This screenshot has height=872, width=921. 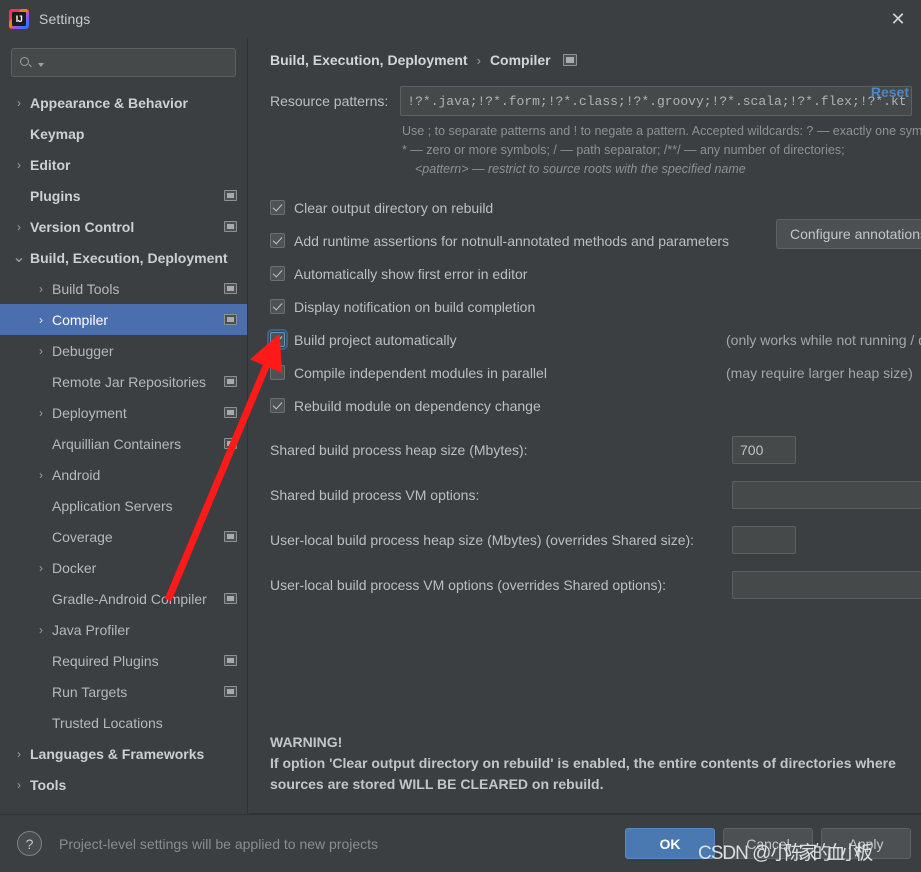 What do you see at coordinates (460, 19) in the screenshot?
I see `title-bar: Settings ✕` at bounding box center [460, 19].